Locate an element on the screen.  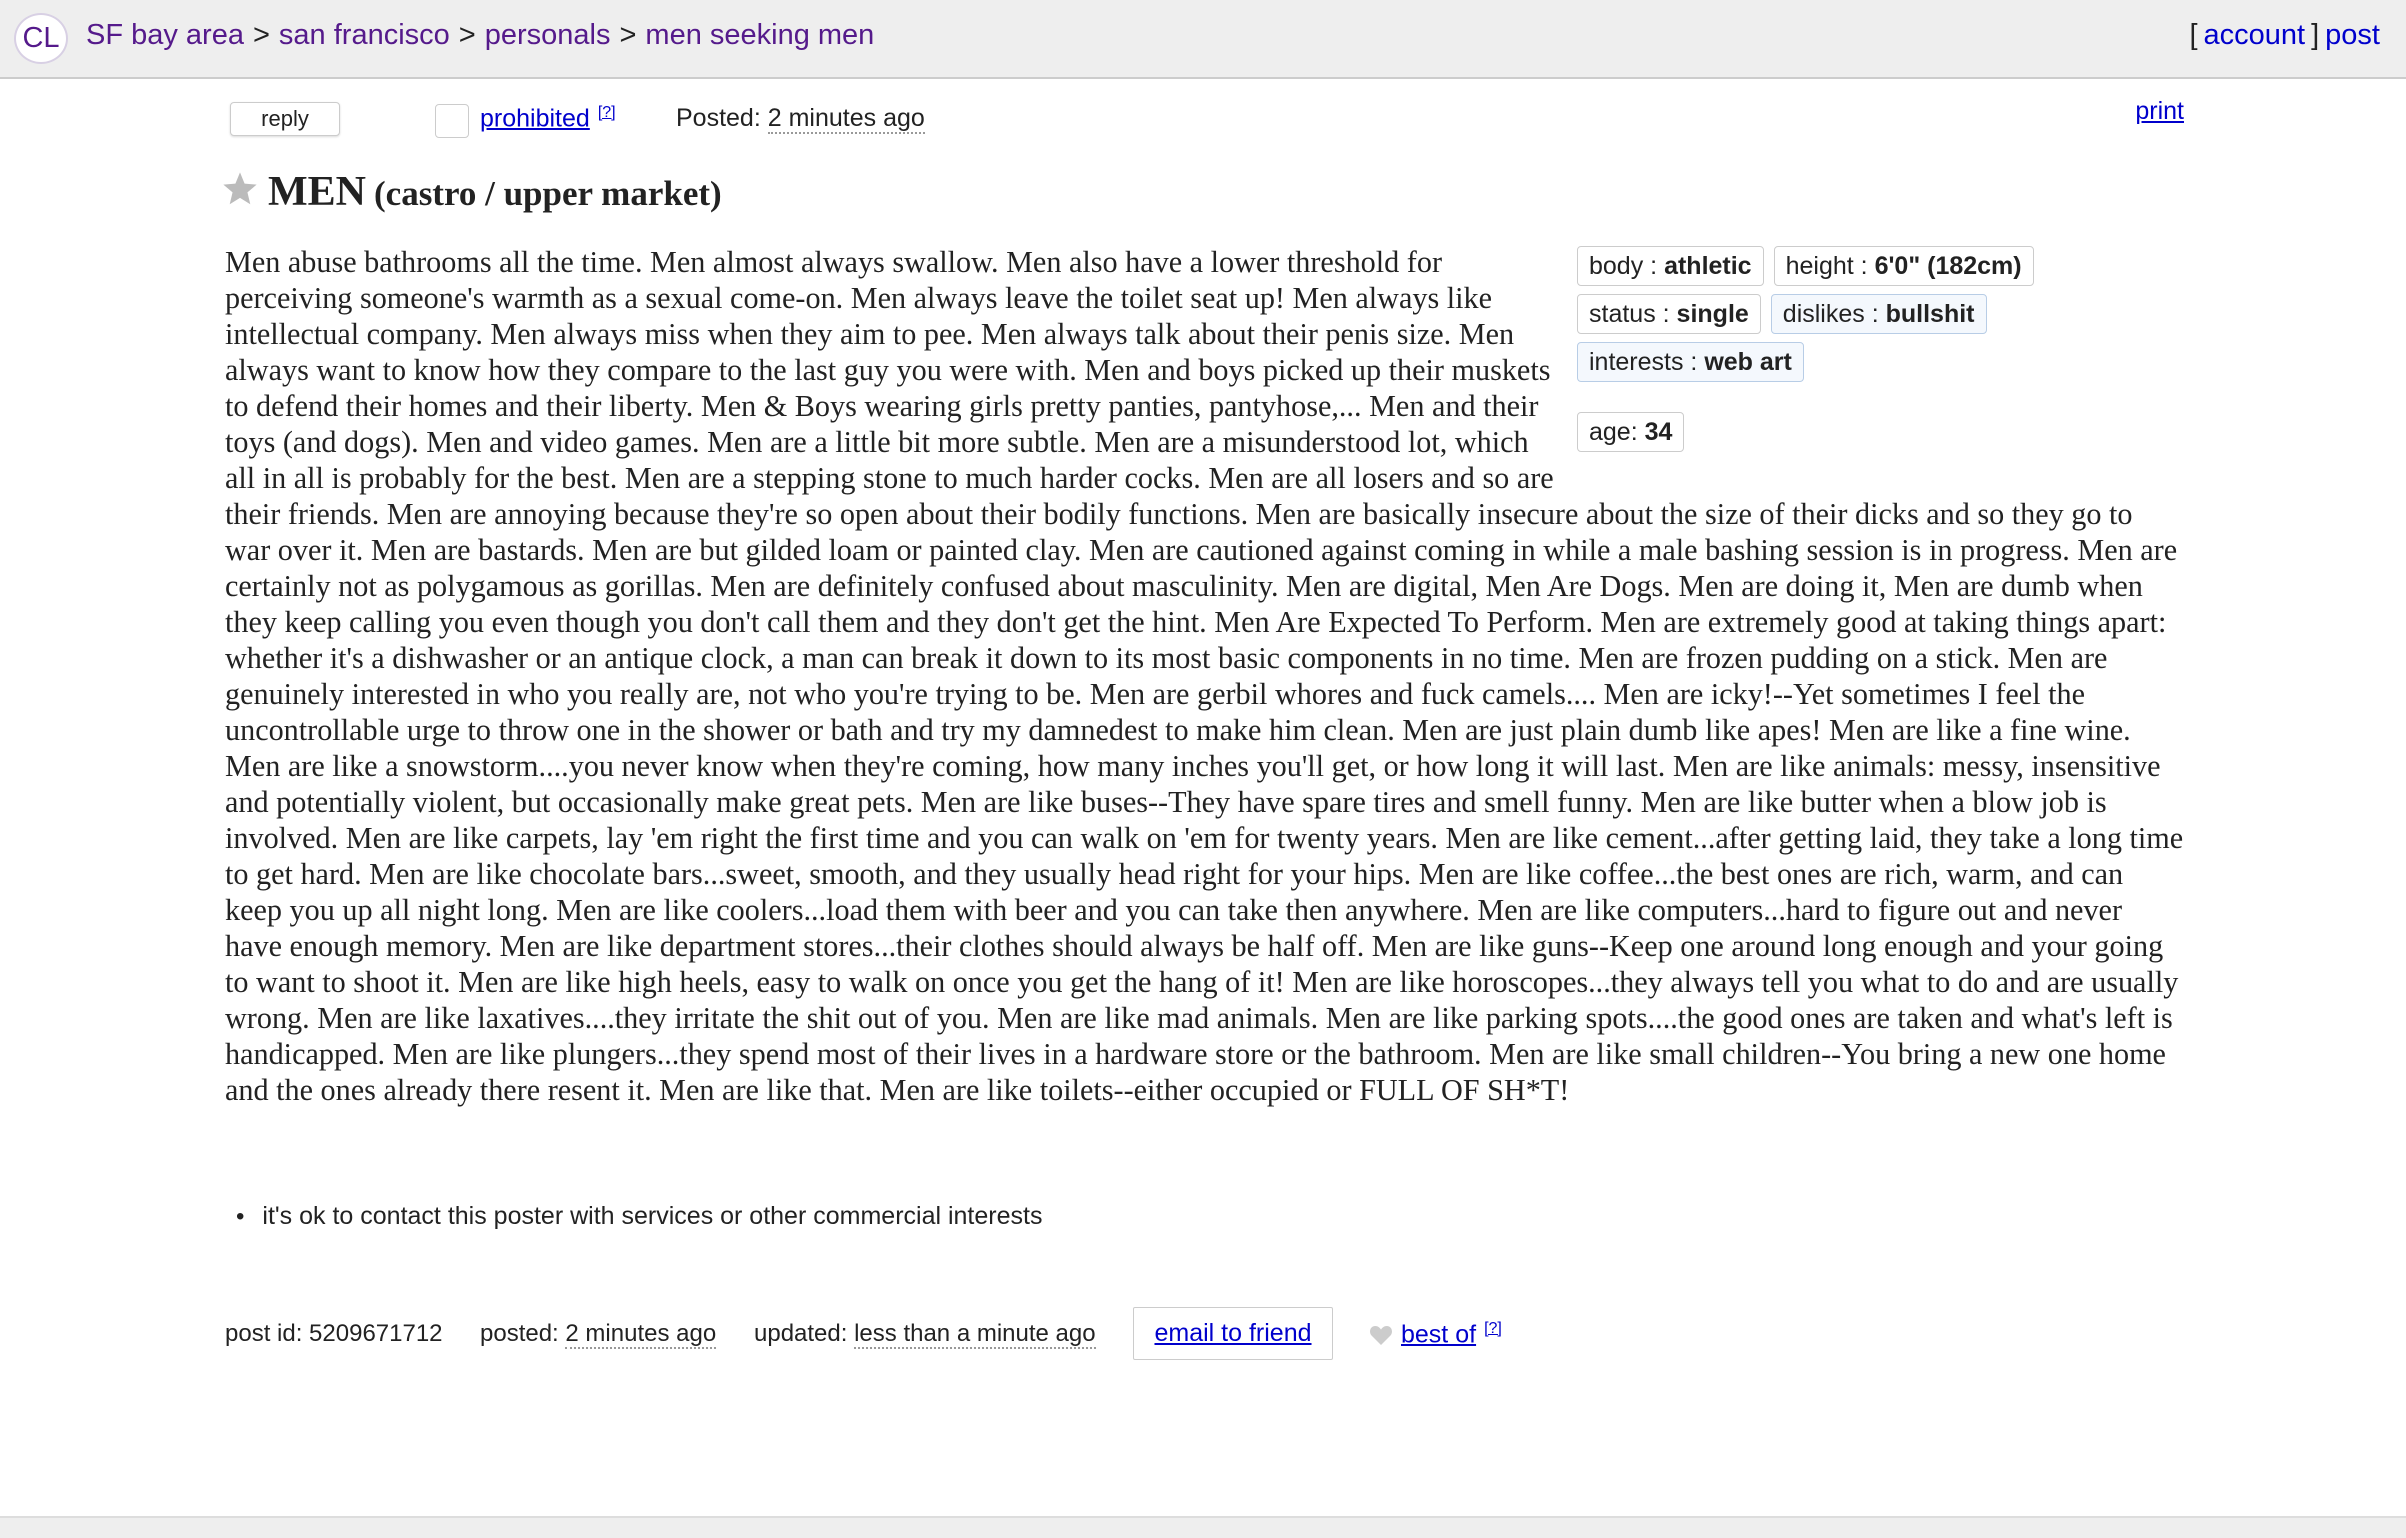
attr-value: 34 is located at coordinates (1658, 432).